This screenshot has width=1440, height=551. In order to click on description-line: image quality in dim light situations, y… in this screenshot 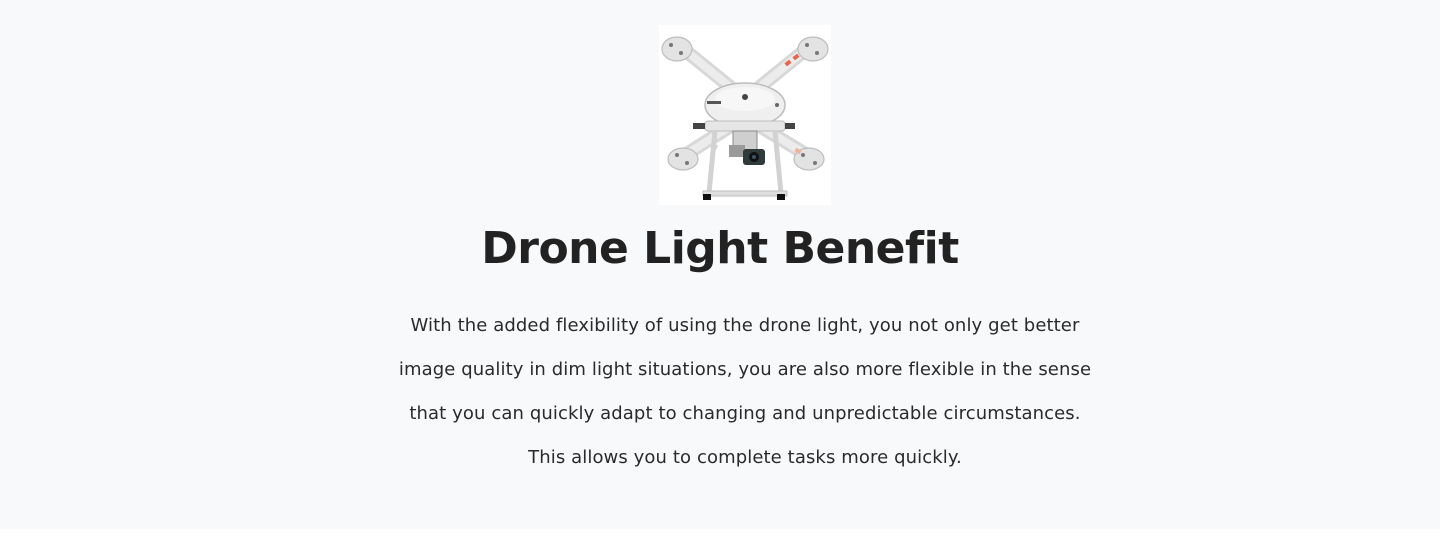, I will do `click(745, 369)`.